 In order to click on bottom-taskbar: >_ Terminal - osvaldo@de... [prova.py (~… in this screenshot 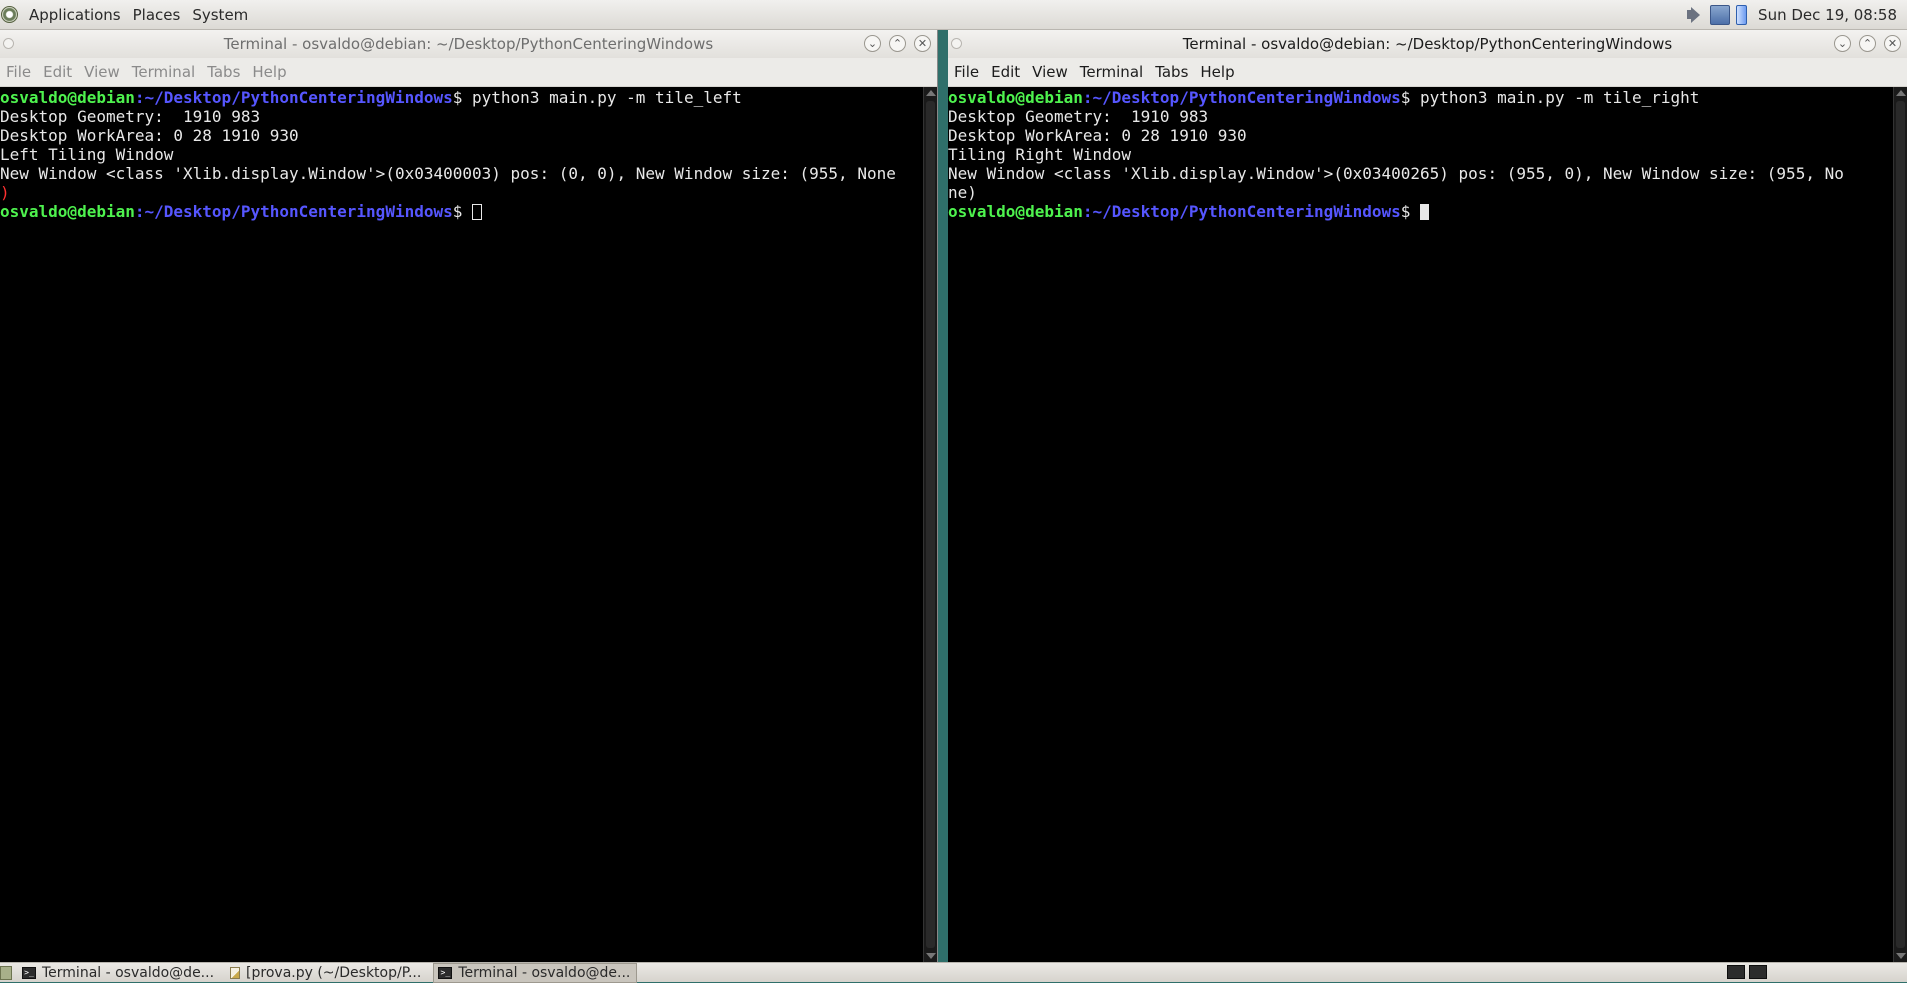, I will do `click(953, 972)`.